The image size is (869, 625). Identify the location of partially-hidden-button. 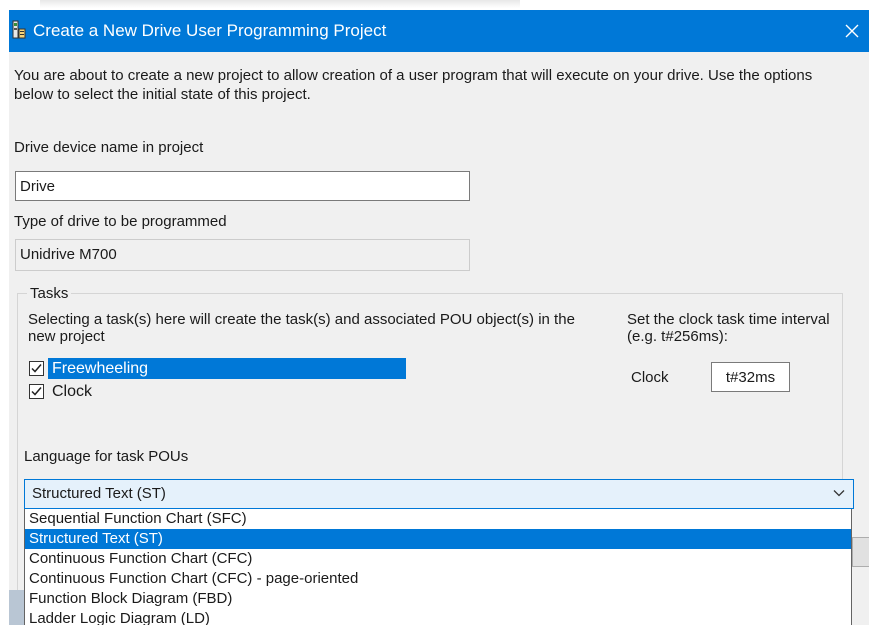
(860, 552).